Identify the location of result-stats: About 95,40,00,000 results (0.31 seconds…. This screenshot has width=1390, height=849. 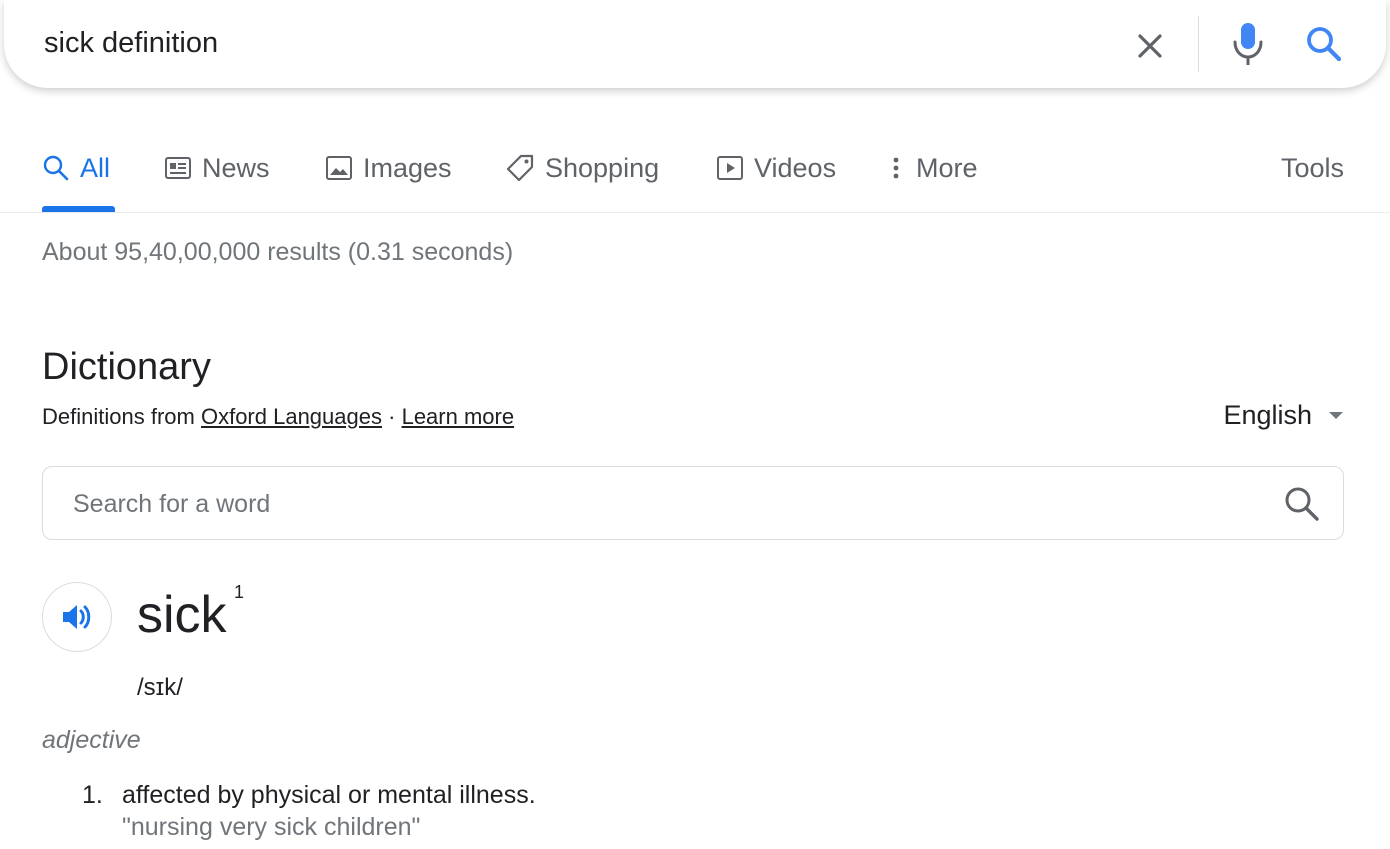
(278, 252).